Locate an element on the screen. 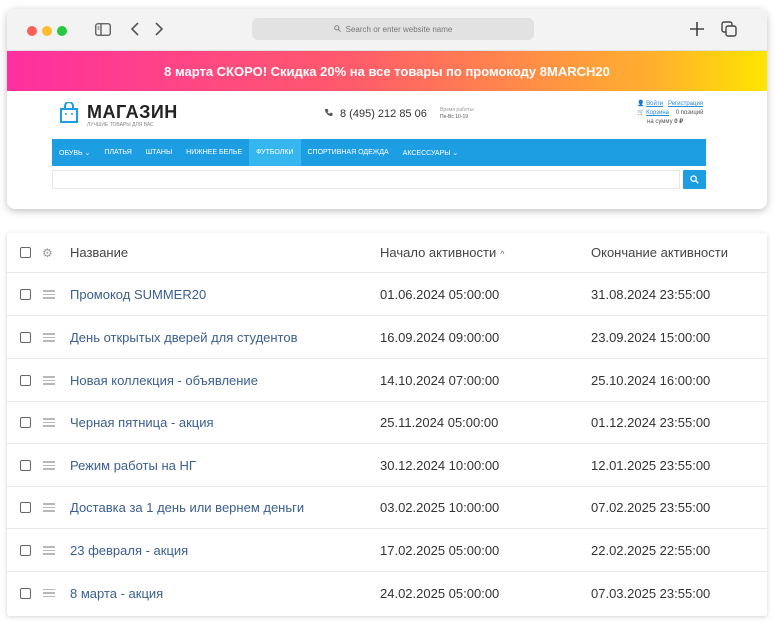 The height and width of the screenshot is (623, 775). nav-item-pants: ШТАНЫ is located at coordinates (159, 152).